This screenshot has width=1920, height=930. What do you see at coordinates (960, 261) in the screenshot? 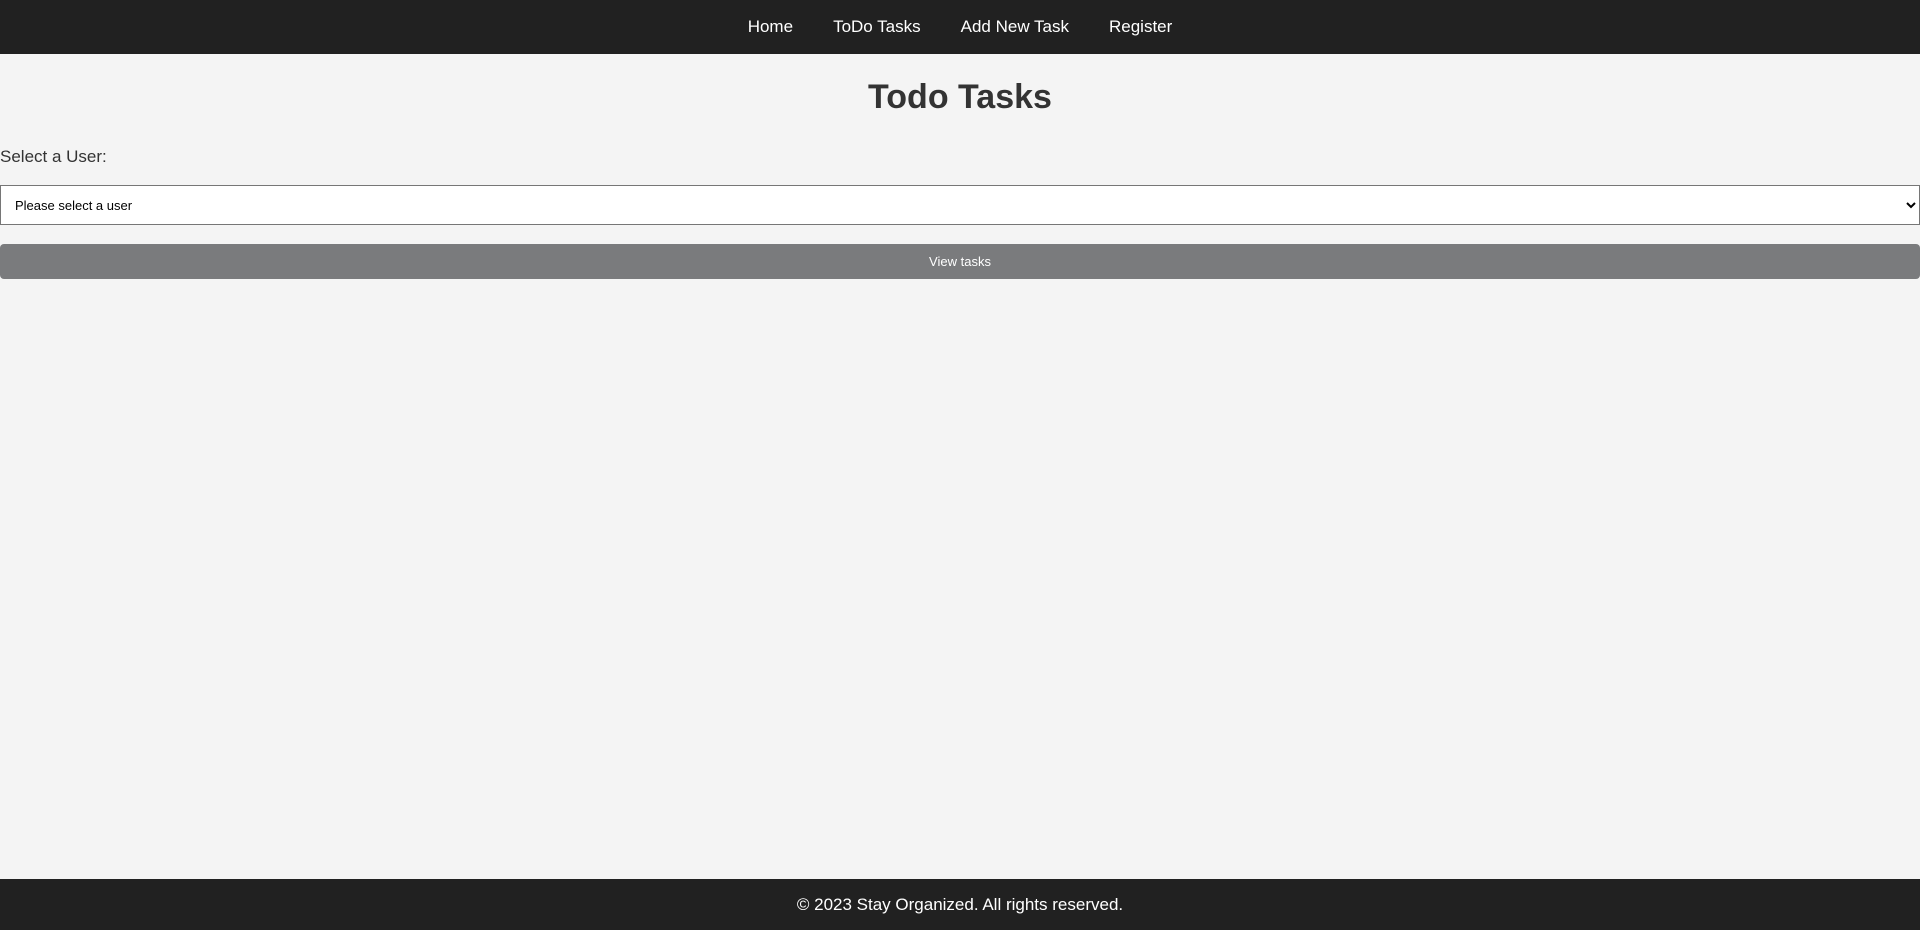
I see `view-tasks-button: View tasks` at bounding box center [960, 261].